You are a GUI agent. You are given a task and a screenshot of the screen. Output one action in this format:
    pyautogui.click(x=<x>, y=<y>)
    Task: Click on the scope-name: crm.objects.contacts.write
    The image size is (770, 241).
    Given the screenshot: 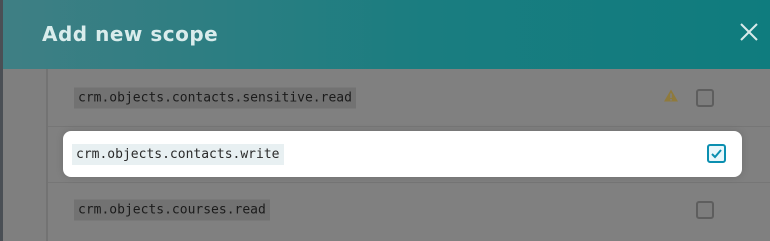 What is the action you would take?
    pyautogui.click(x=178, y=154)
    